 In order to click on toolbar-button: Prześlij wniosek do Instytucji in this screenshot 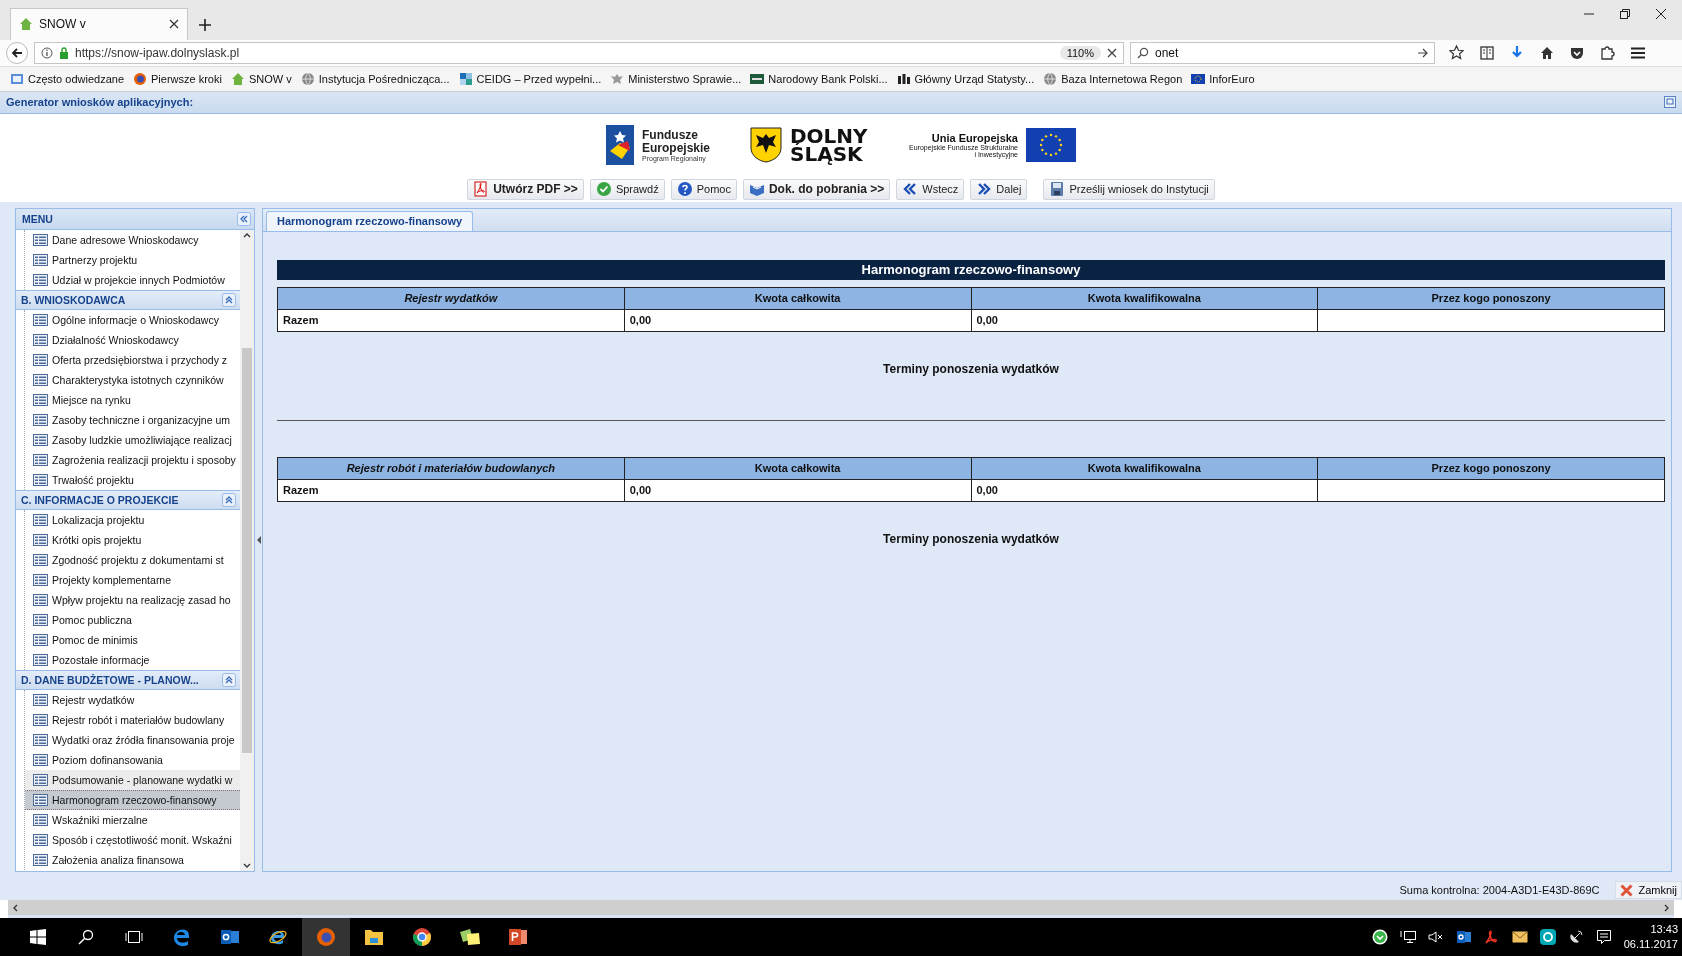, I will do `click(1129, 189)`.